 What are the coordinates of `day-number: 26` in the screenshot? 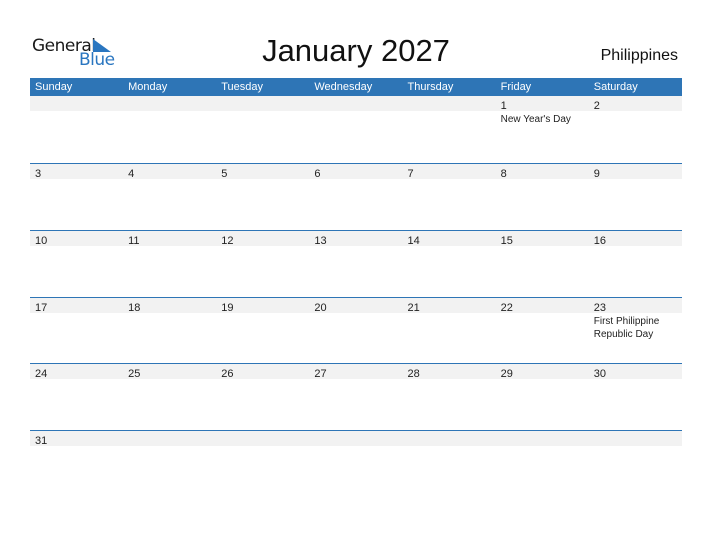 It's located at (227, 374).